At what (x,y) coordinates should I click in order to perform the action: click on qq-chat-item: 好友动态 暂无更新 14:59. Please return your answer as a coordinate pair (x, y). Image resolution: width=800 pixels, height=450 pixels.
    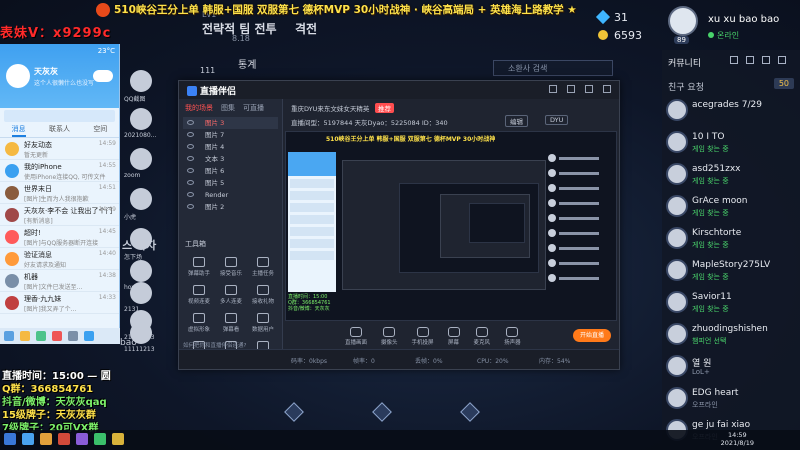
    Looking at the image, I should click on (59, 149).